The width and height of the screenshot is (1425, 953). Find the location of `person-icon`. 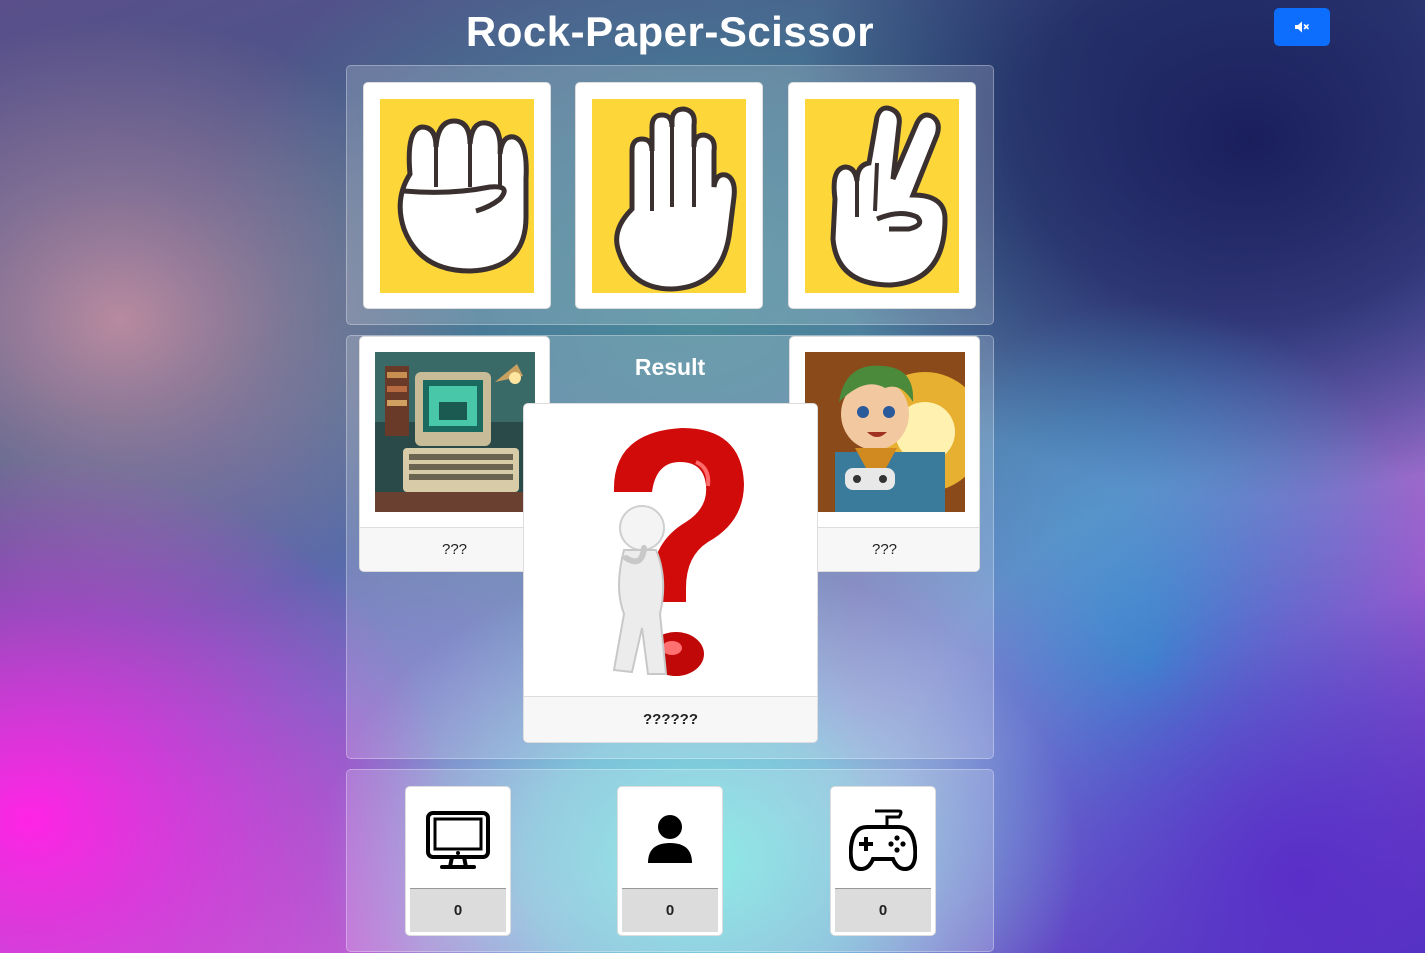

person-icon is located at coordinates (670, 840).